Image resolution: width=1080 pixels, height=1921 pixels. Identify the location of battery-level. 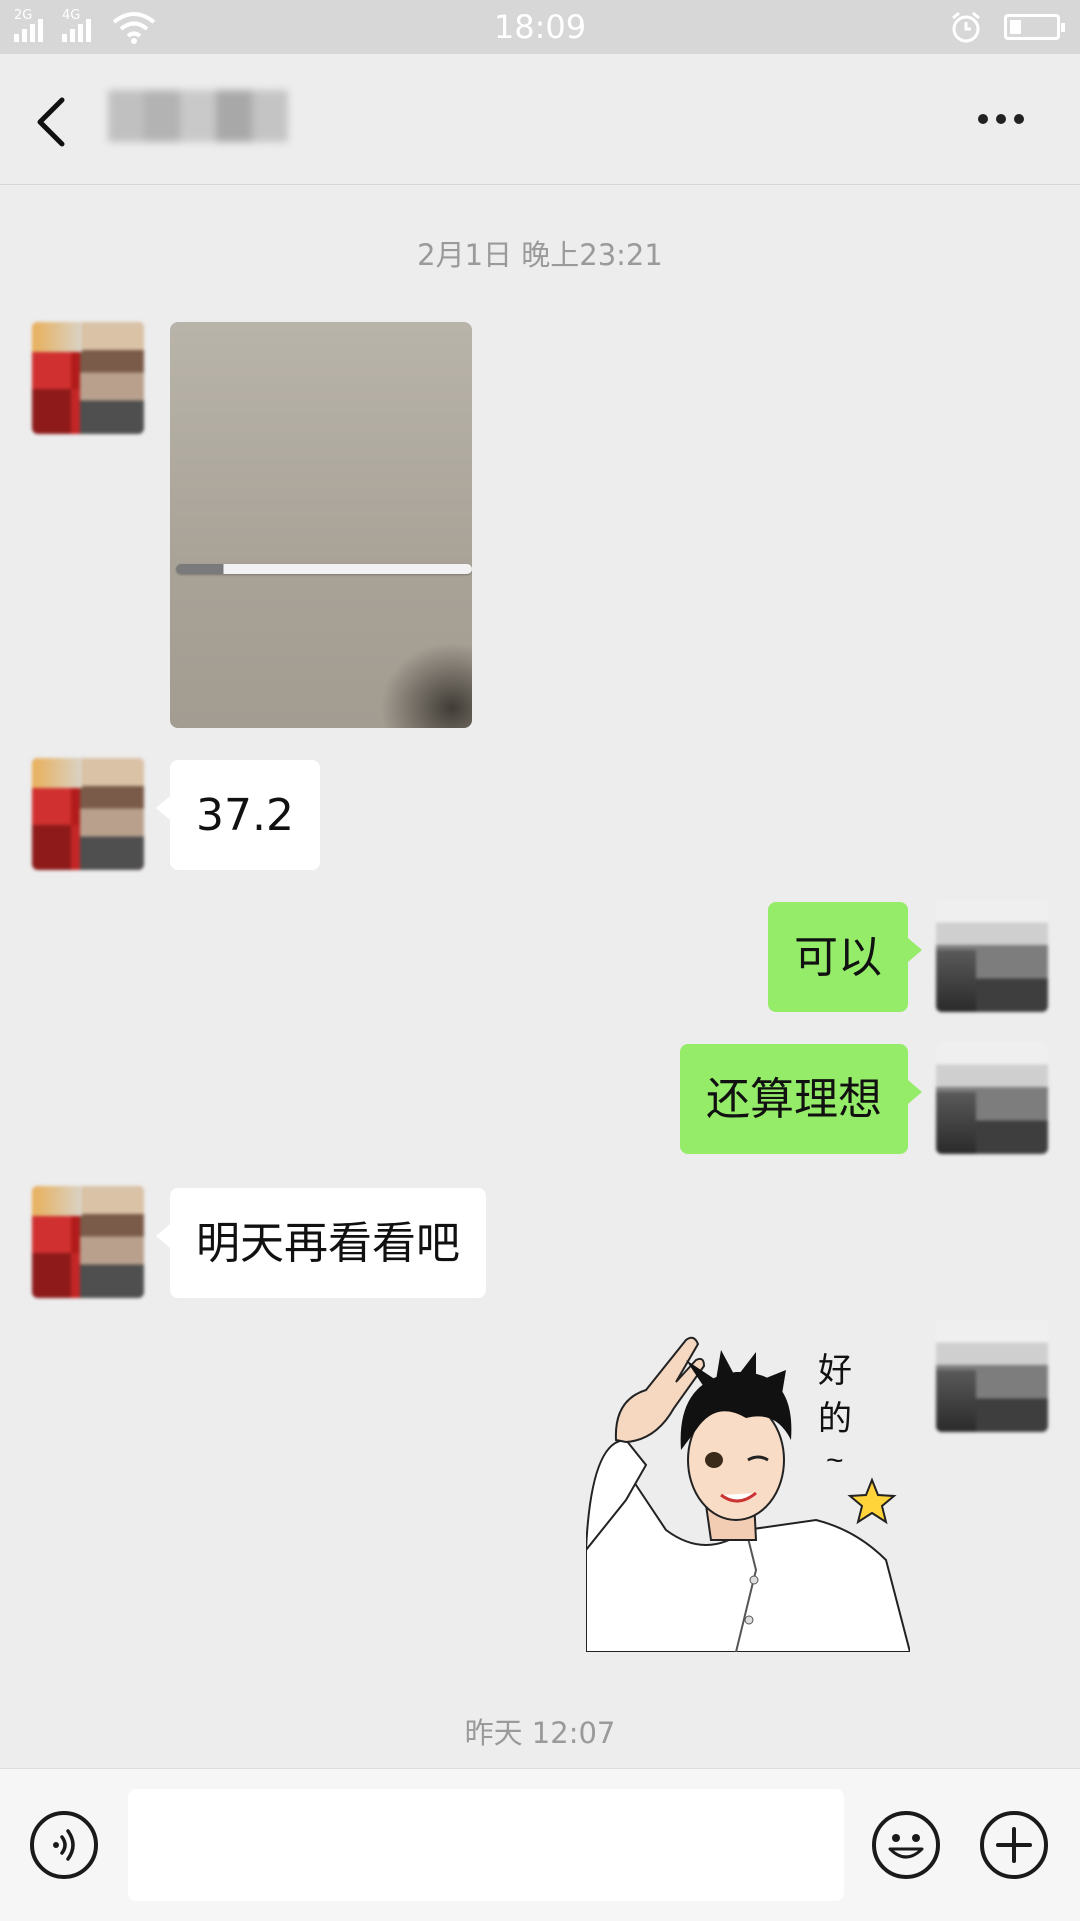
(1015, 27).